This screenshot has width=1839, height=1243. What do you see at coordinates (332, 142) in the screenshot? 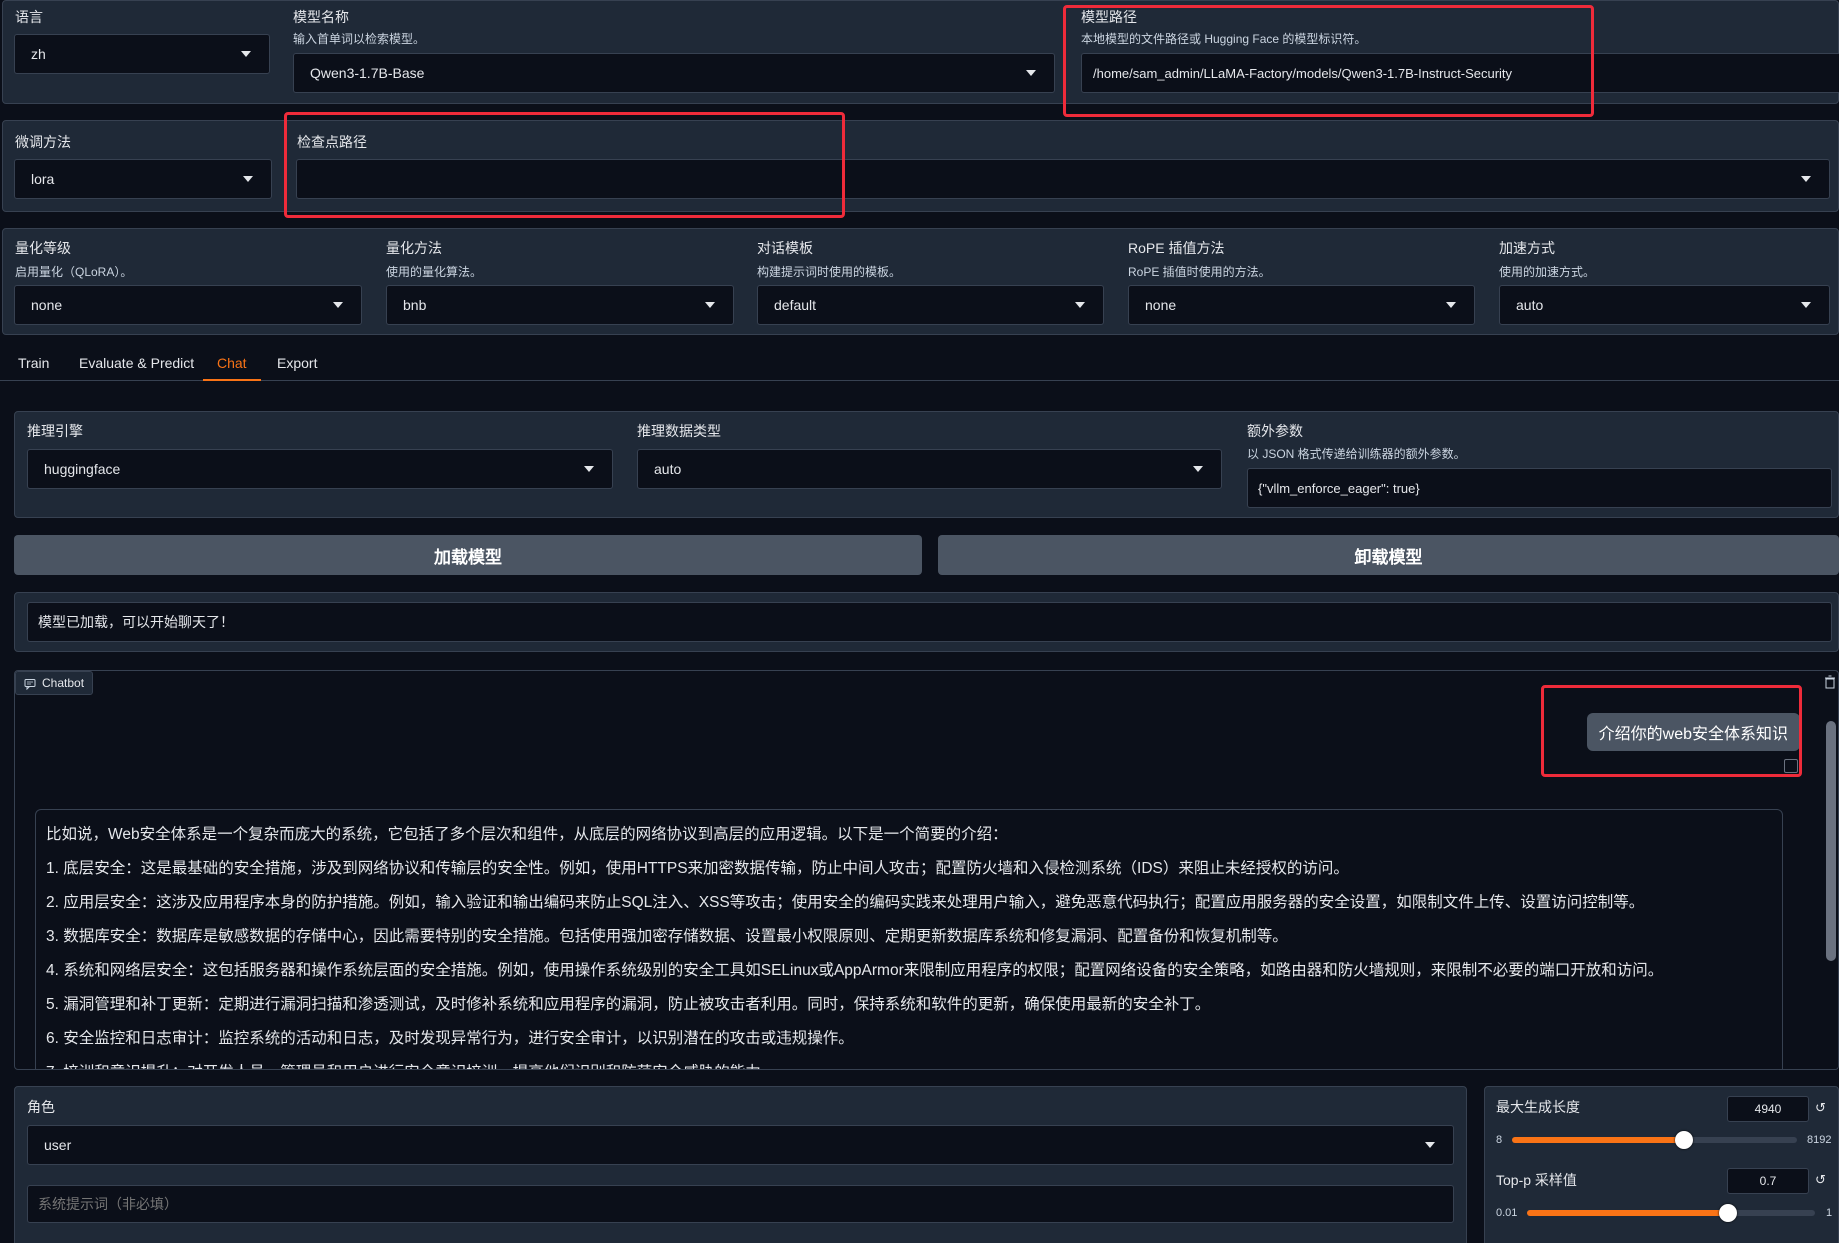
I see `checkpoint-label: 检查点路径` at bounding box center [332, 142].